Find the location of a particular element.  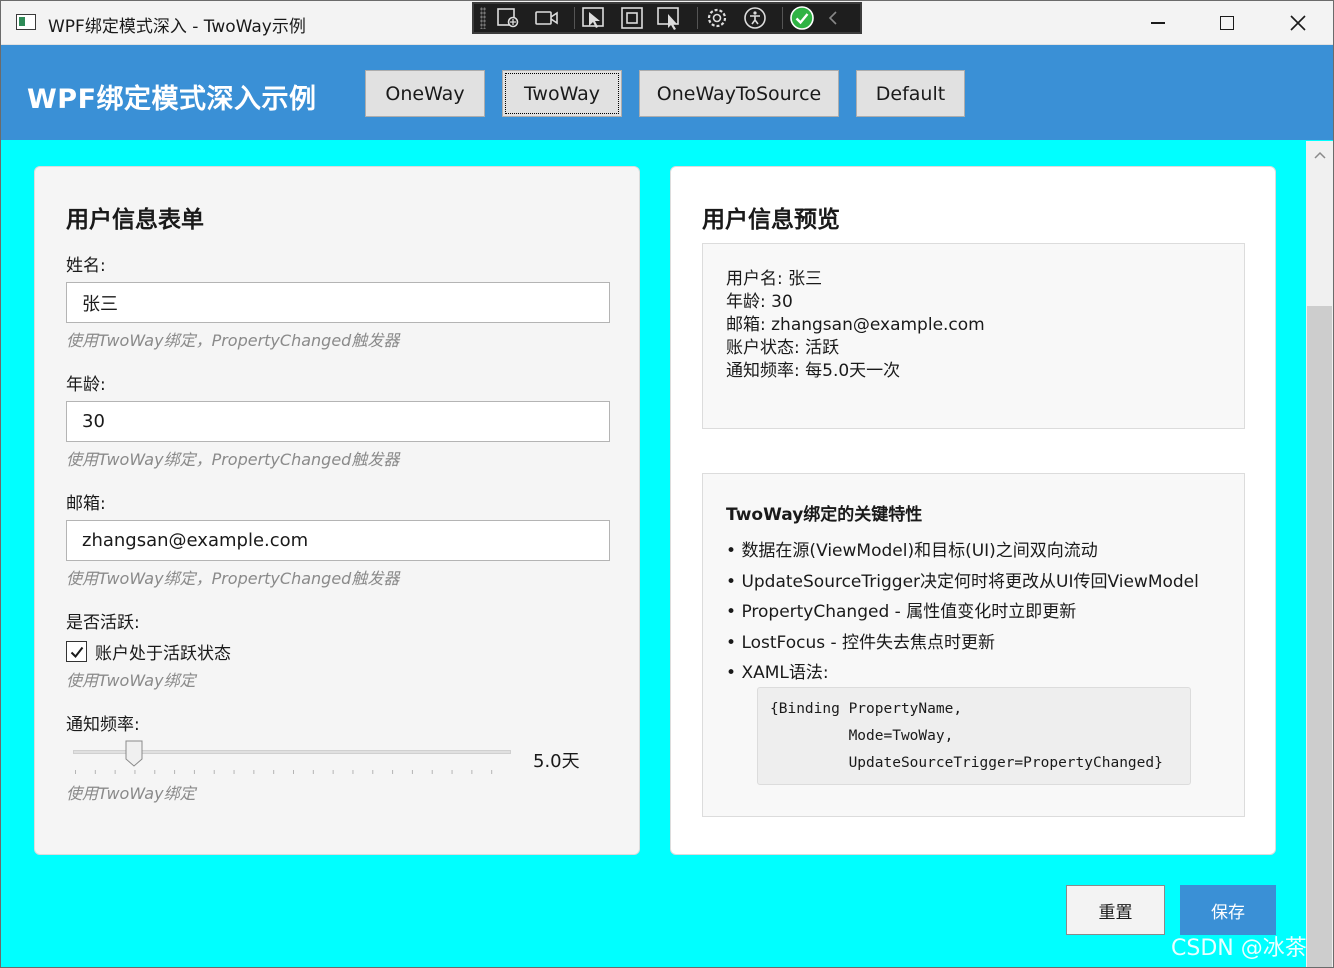

feature-item: XAML语法: is located at coordinates (962, 673).